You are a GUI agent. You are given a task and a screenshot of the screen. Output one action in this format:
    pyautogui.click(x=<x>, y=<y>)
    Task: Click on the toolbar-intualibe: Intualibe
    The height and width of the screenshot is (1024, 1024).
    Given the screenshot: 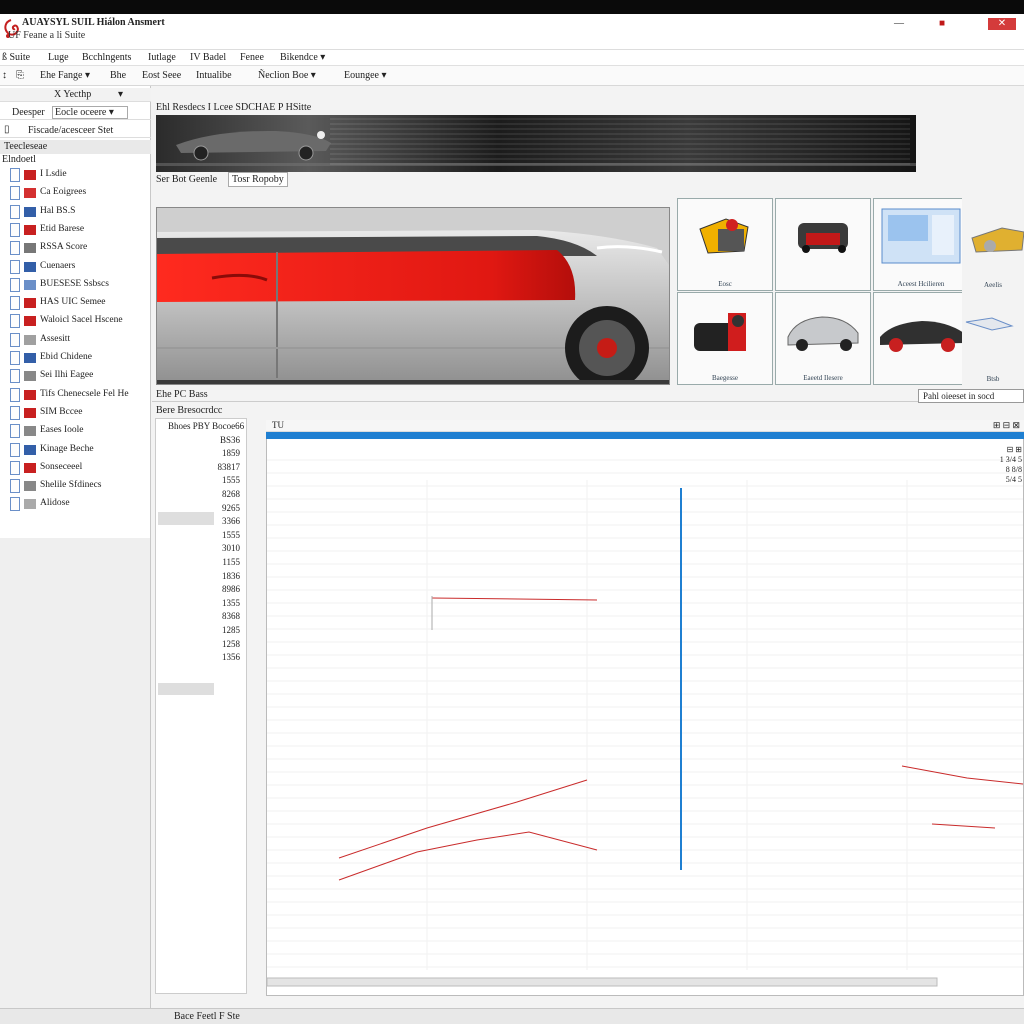 What is the action you would take?
    pyautogui.click(x=214, y=75)
    